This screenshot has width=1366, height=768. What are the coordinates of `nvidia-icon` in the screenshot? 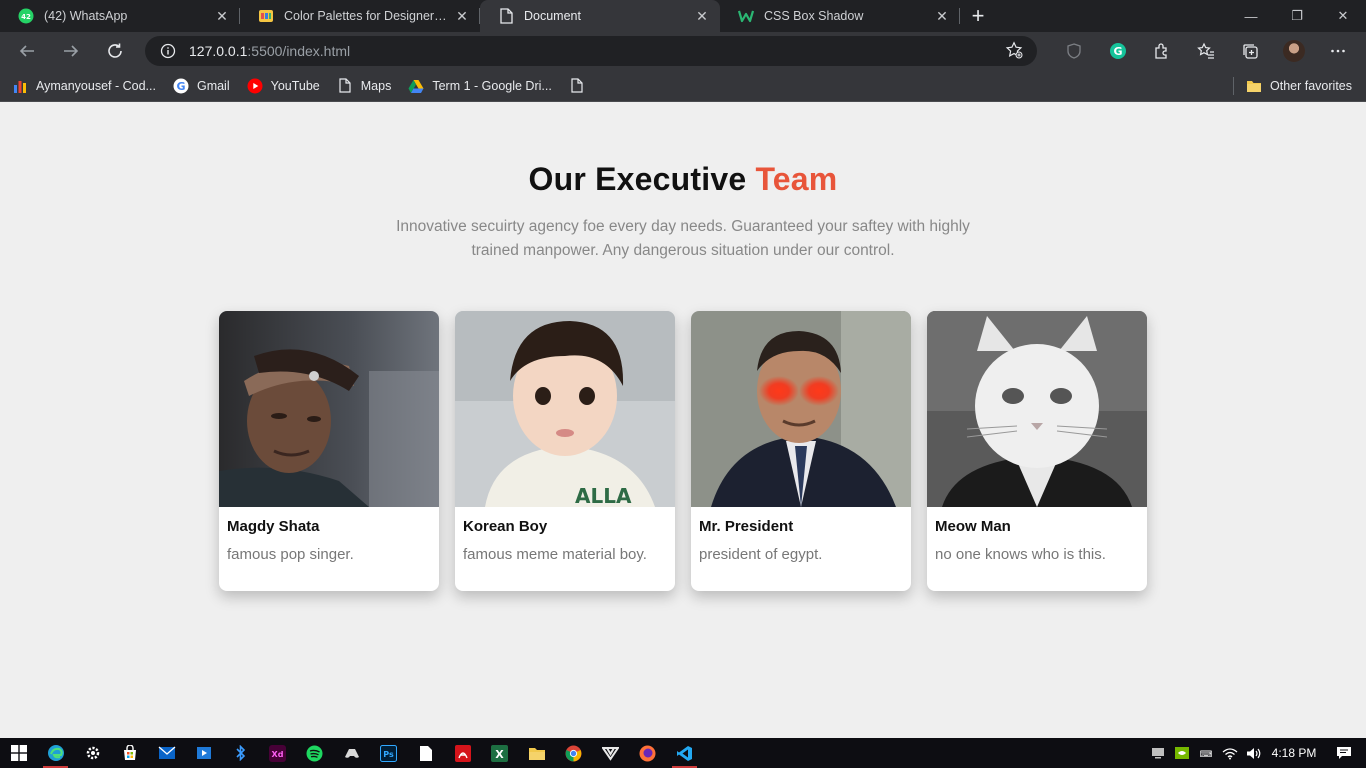 It's located at (1182, 753).